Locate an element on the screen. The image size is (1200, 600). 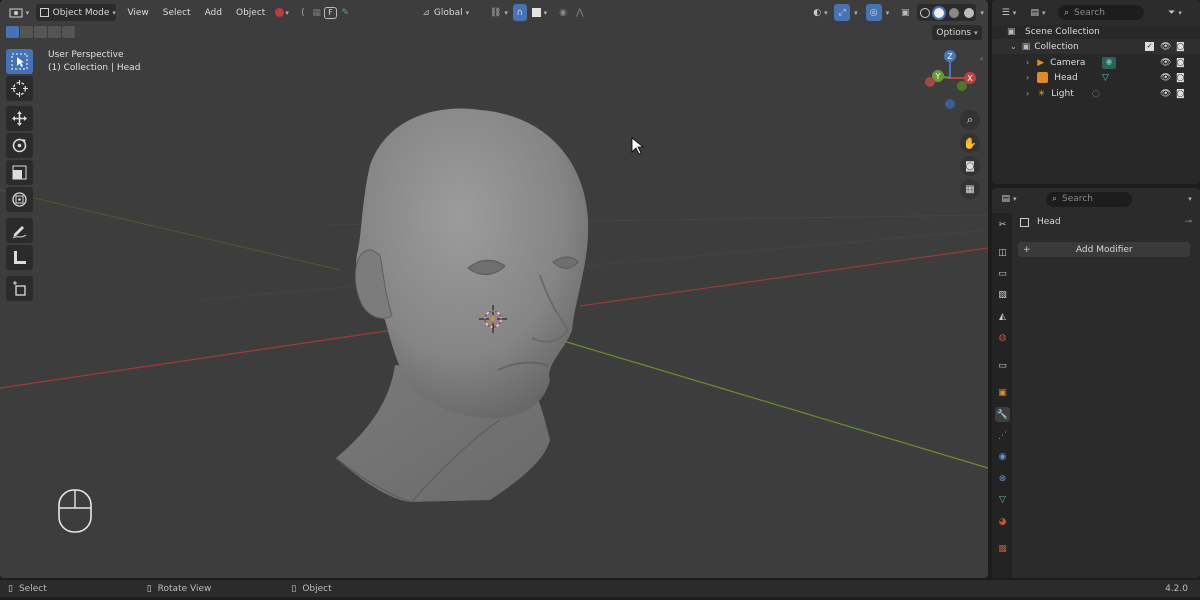
menu-select: Select is located at coordinates (177, 13).